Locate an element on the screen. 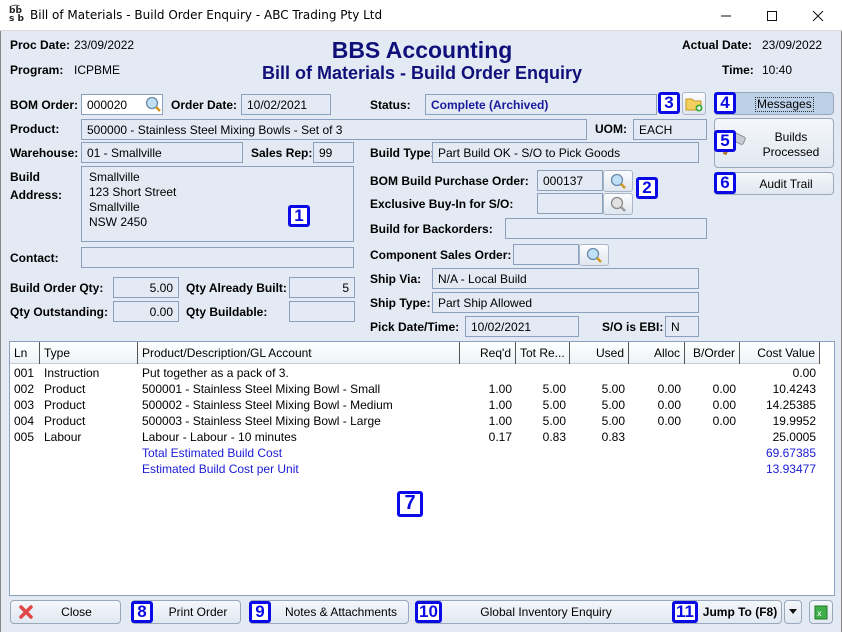 Image resolution: width=842 pixels, height=632 pixels. component-so-lookup-button is located at coordinates (594, 255).